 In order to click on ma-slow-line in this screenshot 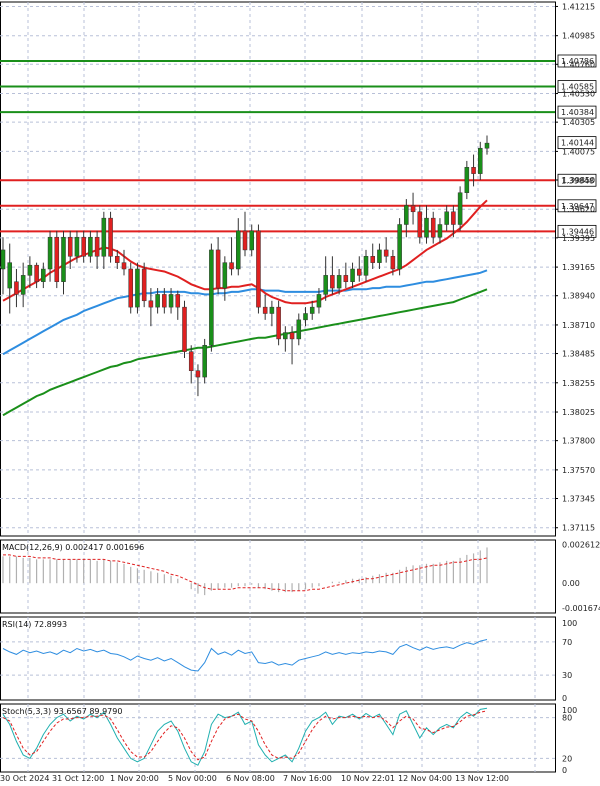, I will do `click(245, 352)`.